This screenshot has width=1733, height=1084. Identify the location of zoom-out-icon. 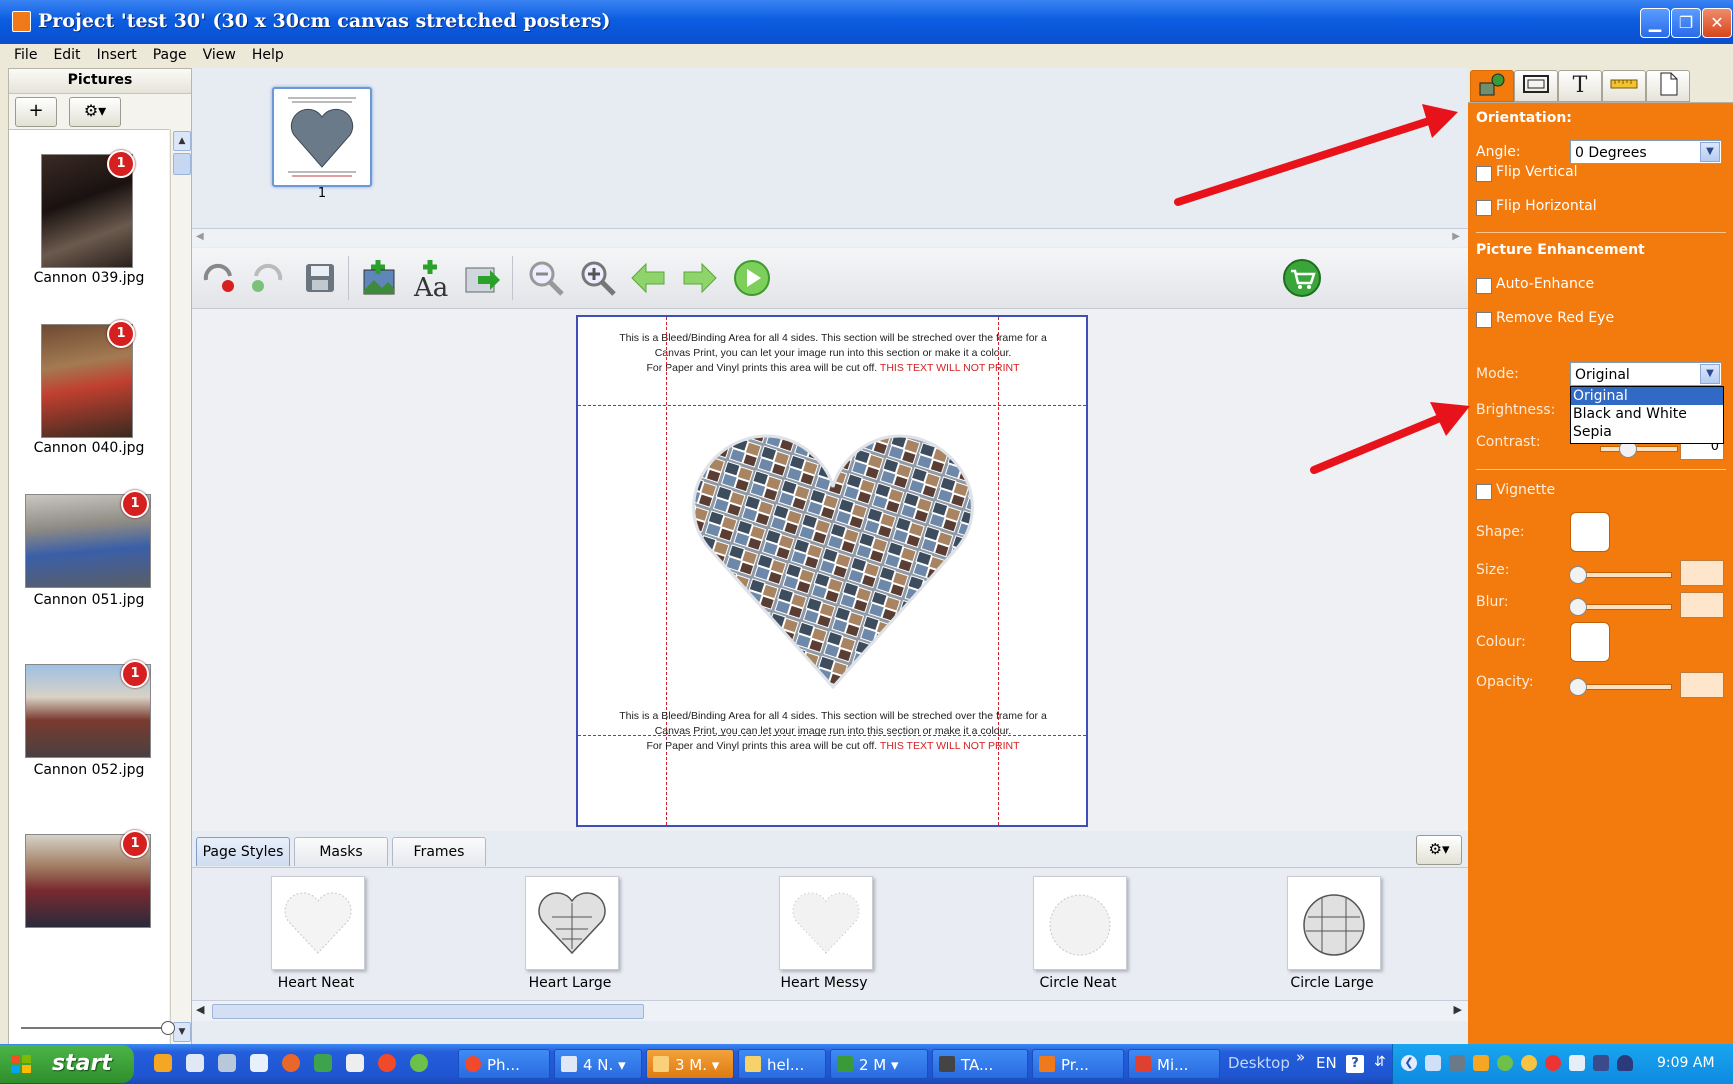
(546, 278).